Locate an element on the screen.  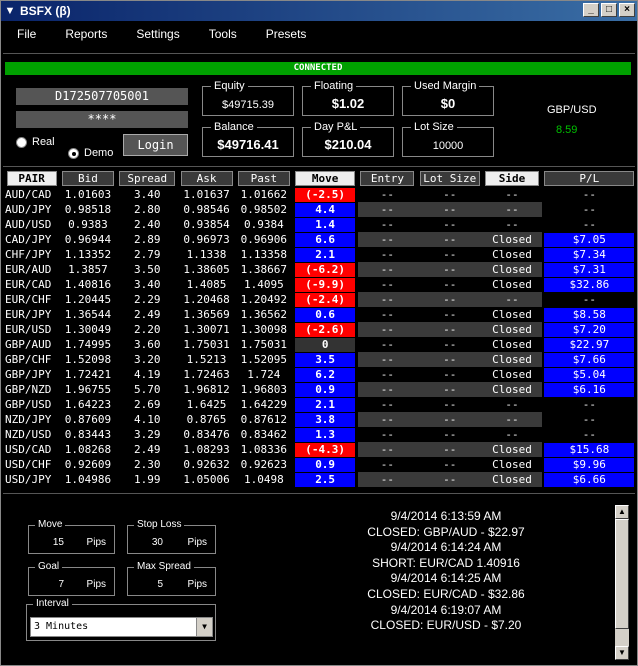
radio-demo-dot is located at coordinates (73, 153).